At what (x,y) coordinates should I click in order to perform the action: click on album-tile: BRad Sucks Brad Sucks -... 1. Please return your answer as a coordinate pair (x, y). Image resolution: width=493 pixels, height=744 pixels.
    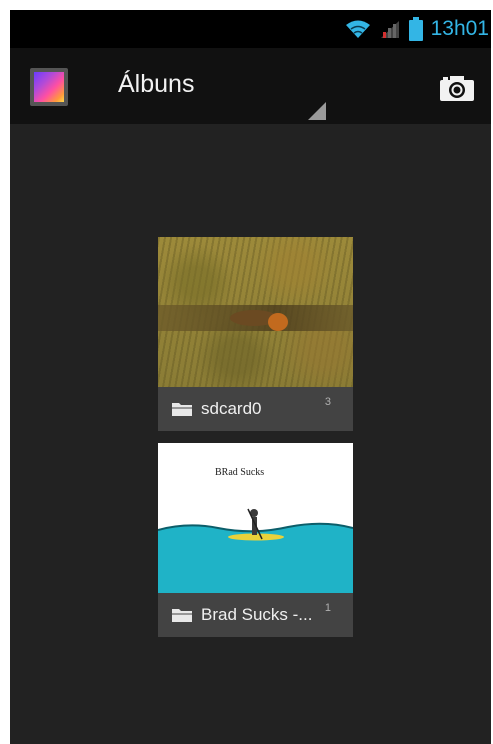
    Looking at the image, I should click on (255, 540).